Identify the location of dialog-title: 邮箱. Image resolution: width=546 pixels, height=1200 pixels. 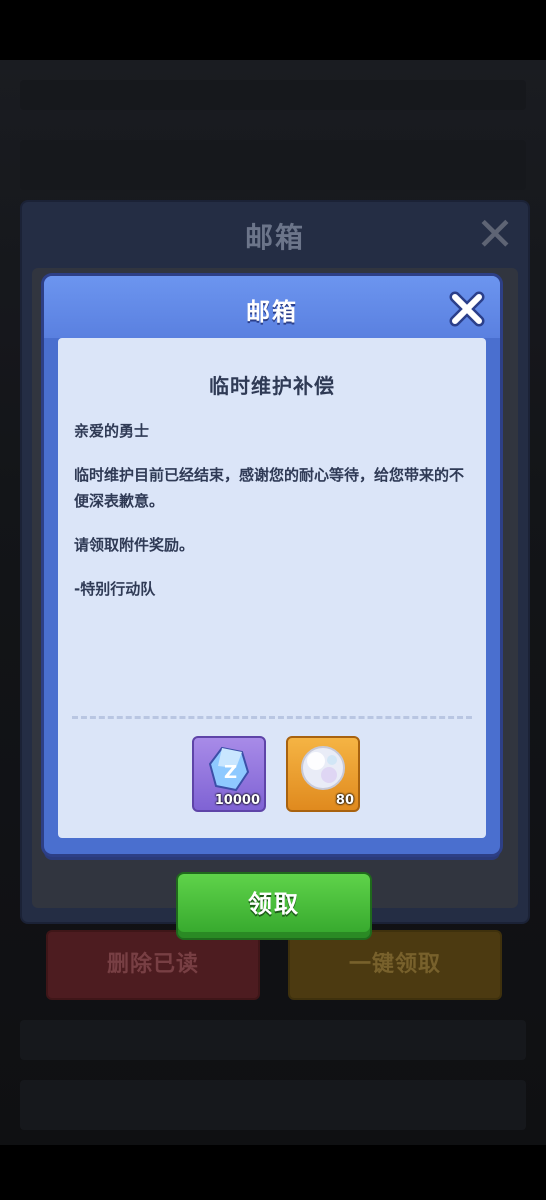
(272, 312).